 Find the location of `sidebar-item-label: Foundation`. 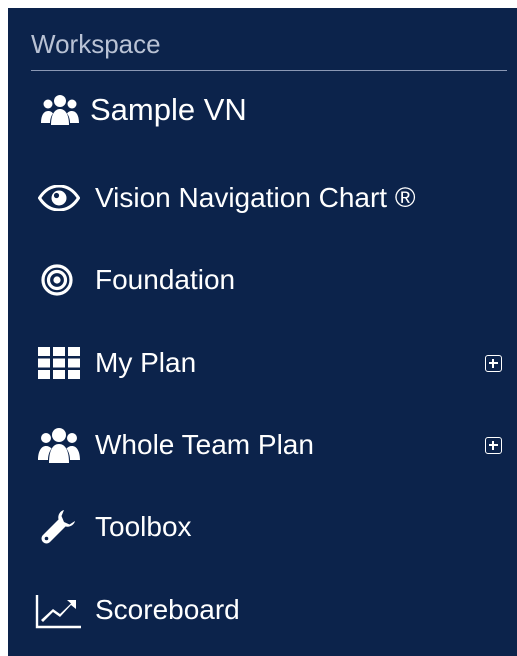

sidebar-item-label: Foundation is located at coordinates (165, 279).